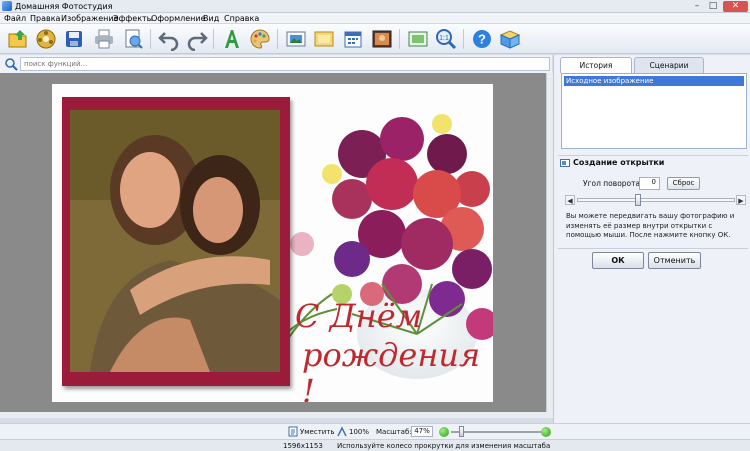 The height and width of the screenshot is (451, 750). What do you see at coordinates (74, 39) in the screenshot?
I see `save-icon` at bounding box center [74, 39].